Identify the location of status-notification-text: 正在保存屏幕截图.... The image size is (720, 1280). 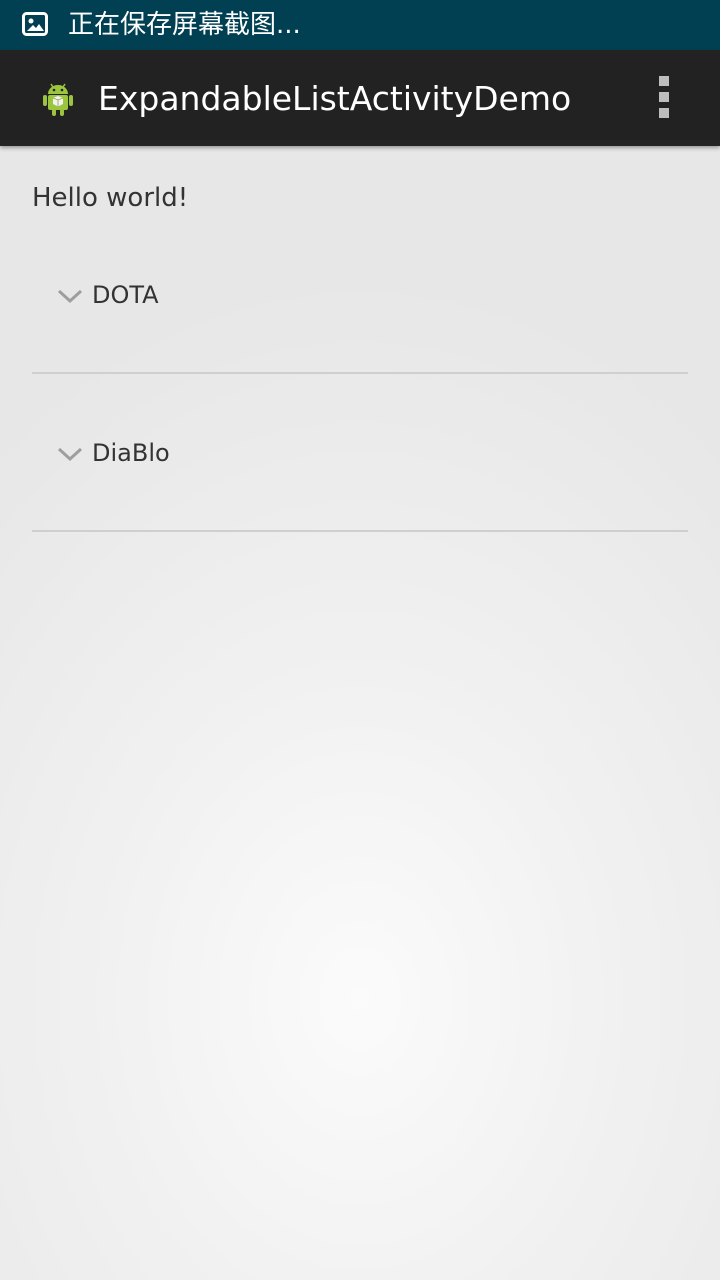
(184, 25).